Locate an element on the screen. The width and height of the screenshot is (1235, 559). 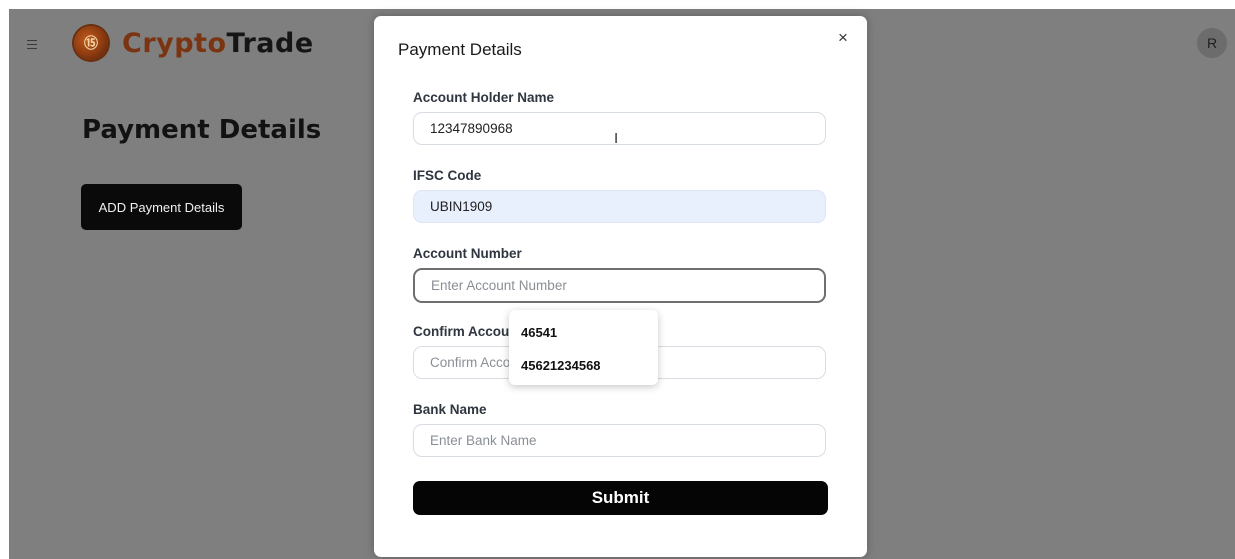
autocomplete-option: 45621234568 is located at coordinates (561, 365).